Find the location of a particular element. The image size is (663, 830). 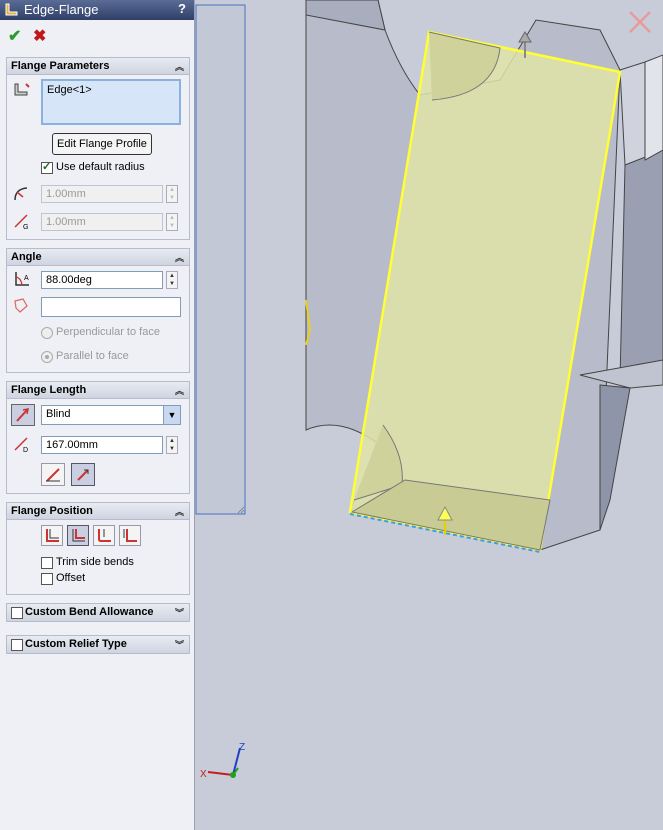

flange-length-spinner: ▲ ▼ is located at coordinates (172, 445).